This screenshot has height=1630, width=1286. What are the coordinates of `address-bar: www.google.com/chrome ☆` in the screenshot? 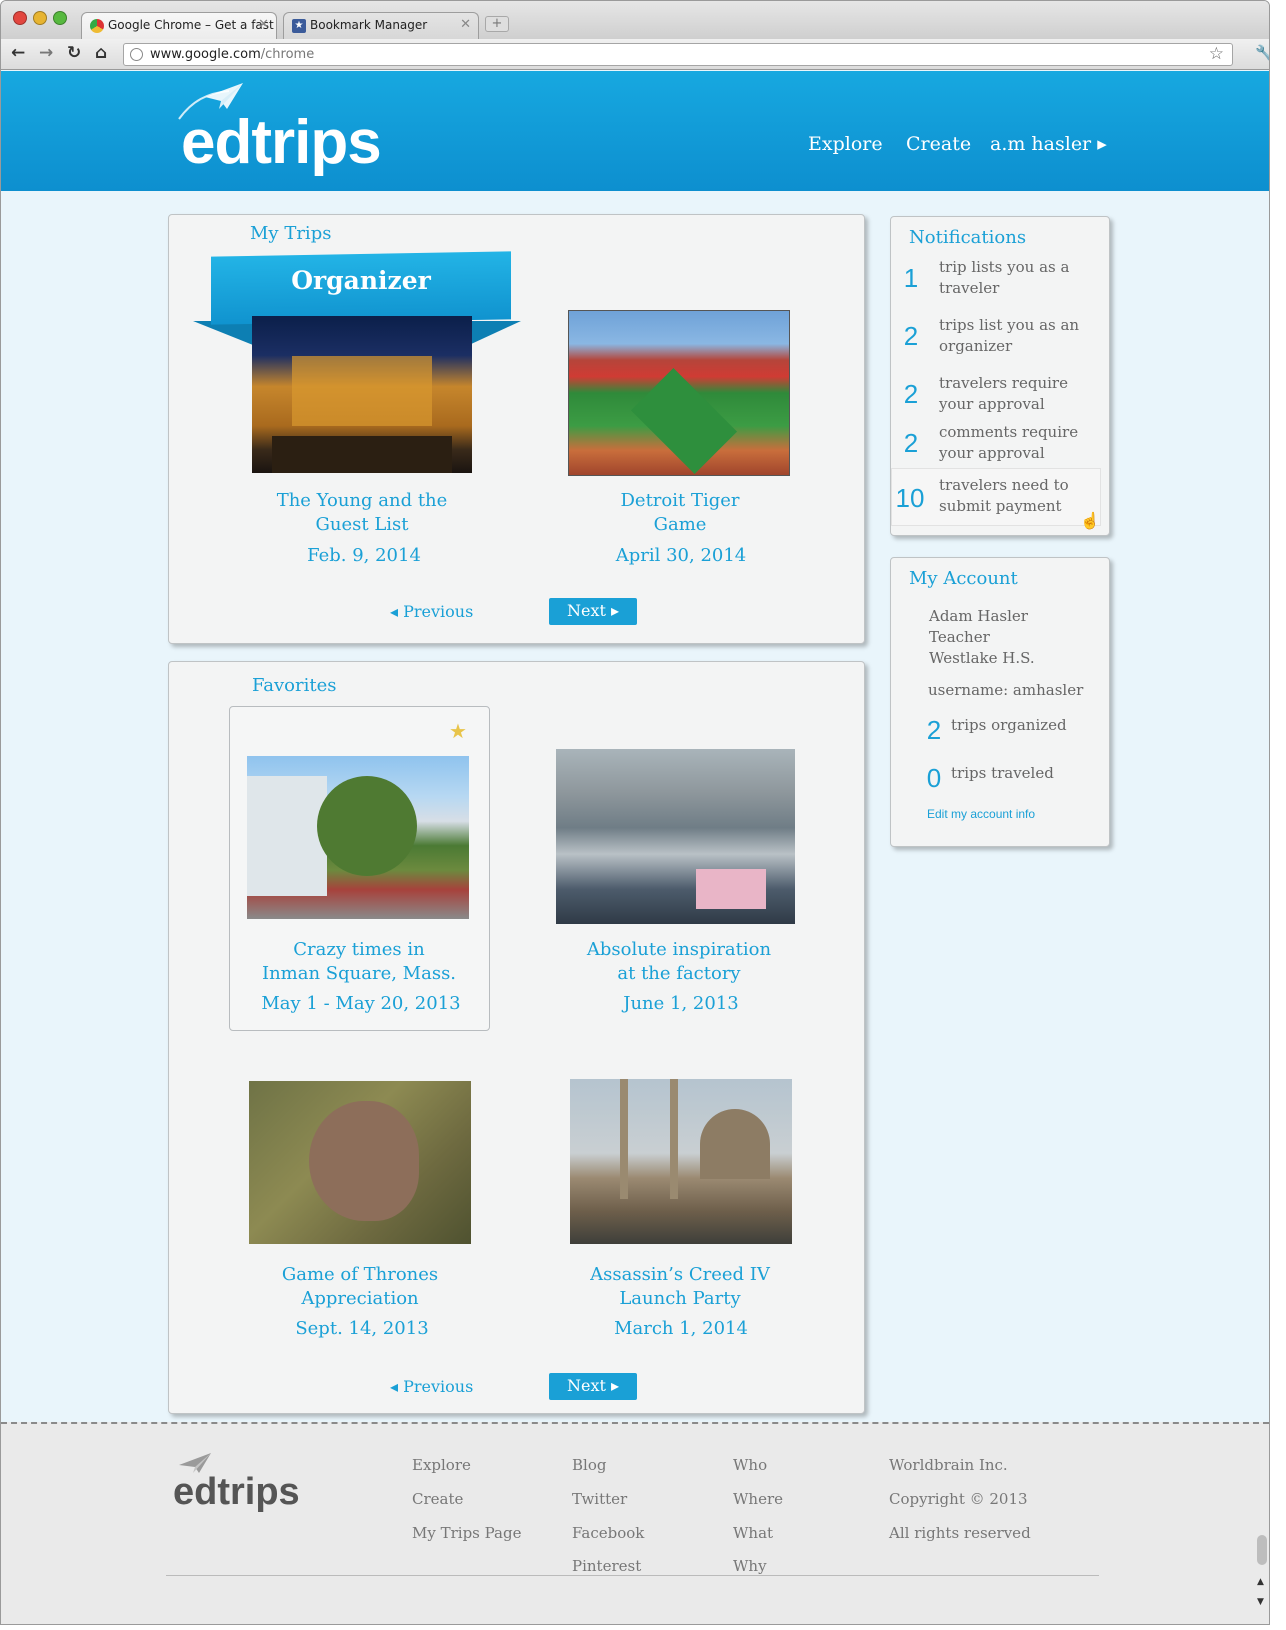 It's located at (678, 54).